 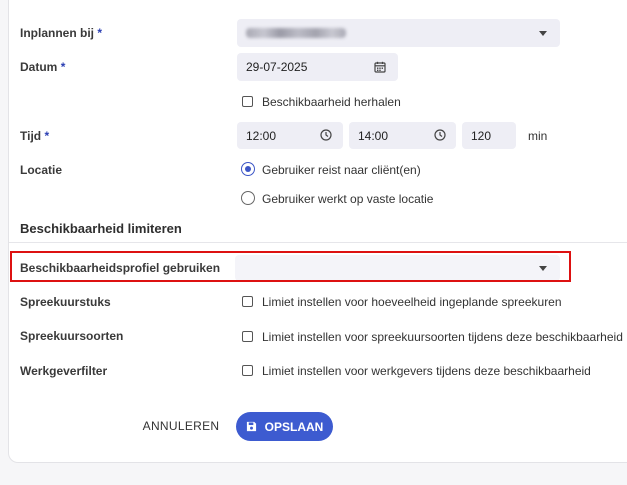 I want to click on datum-label: Datum *, so click(x=42, y=67).